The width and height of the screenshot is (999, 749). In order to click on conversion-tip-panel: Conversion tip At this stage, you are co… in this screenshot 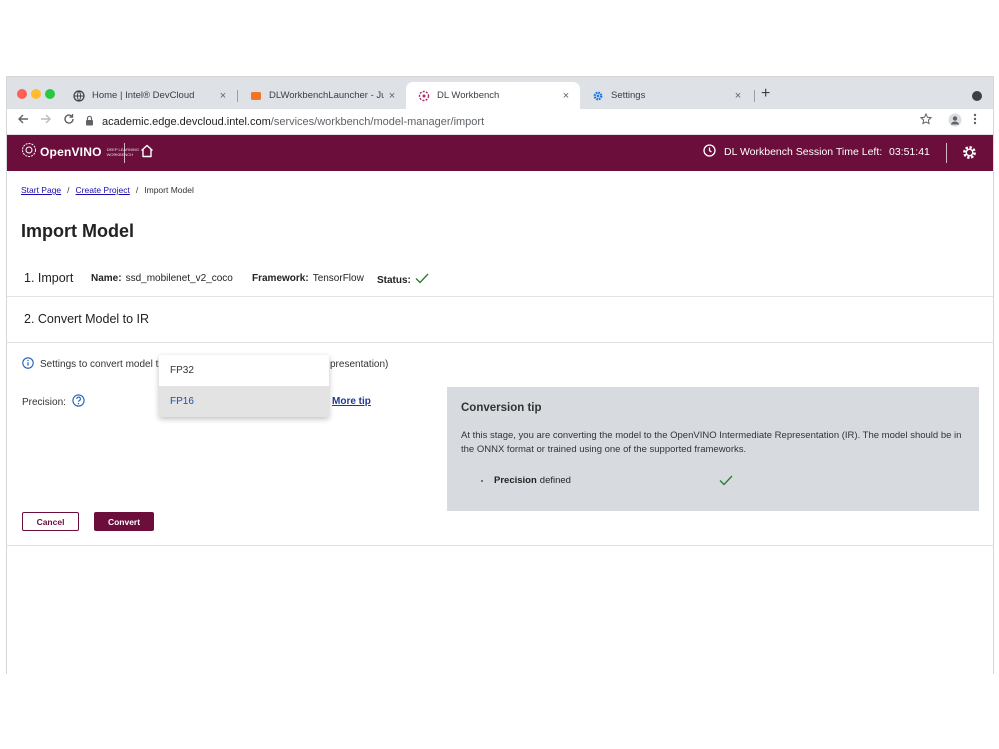, I will do `click(713, 449)`.